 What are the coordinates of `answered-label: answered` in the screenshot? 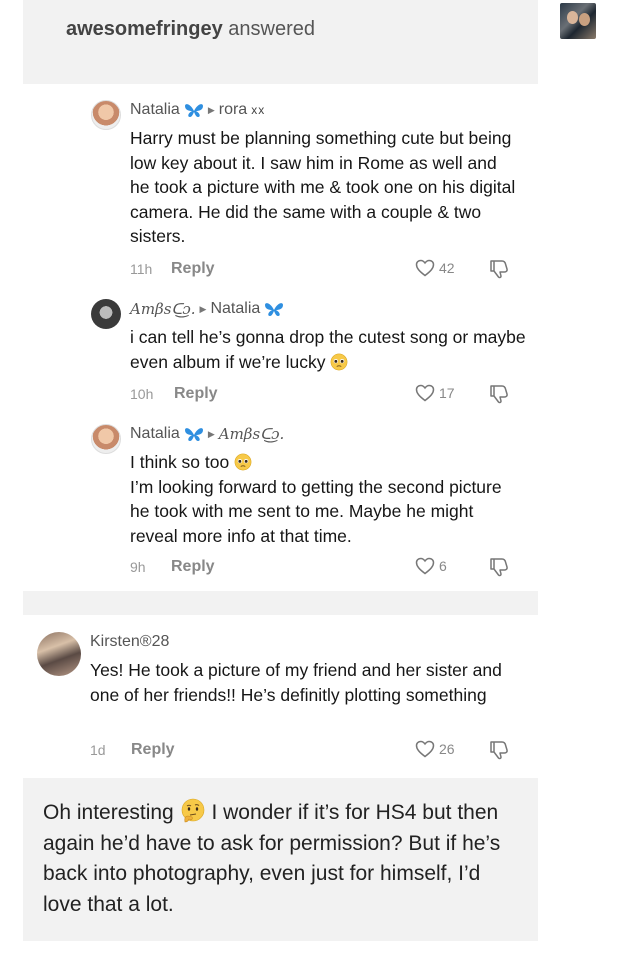 It's located at (272, 29).